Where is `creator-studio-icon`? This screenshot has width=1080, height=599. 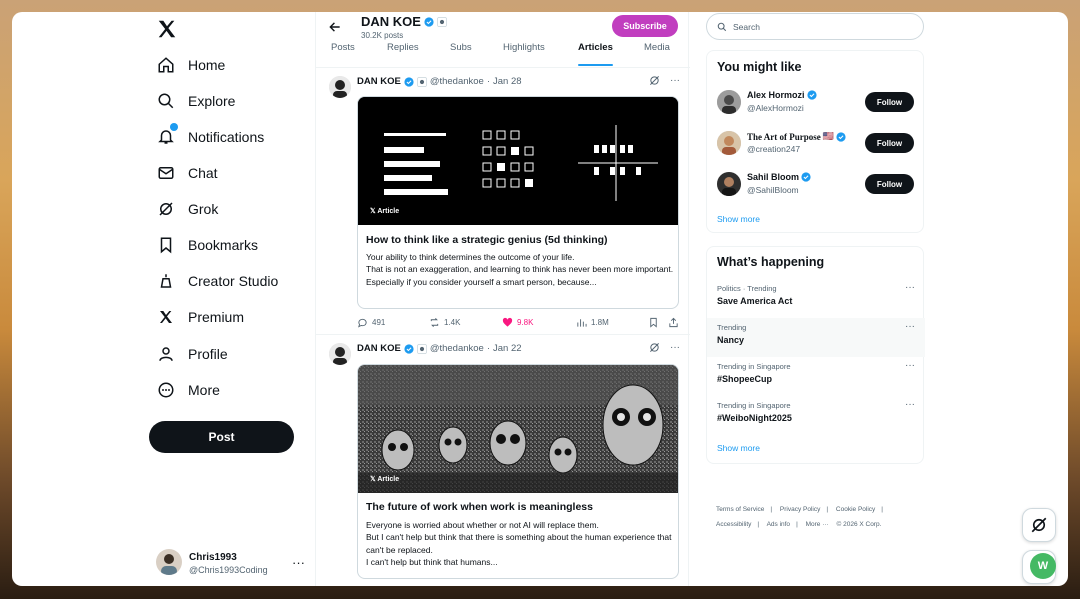
creator-studio-icon is located at coordinates (166, 281).